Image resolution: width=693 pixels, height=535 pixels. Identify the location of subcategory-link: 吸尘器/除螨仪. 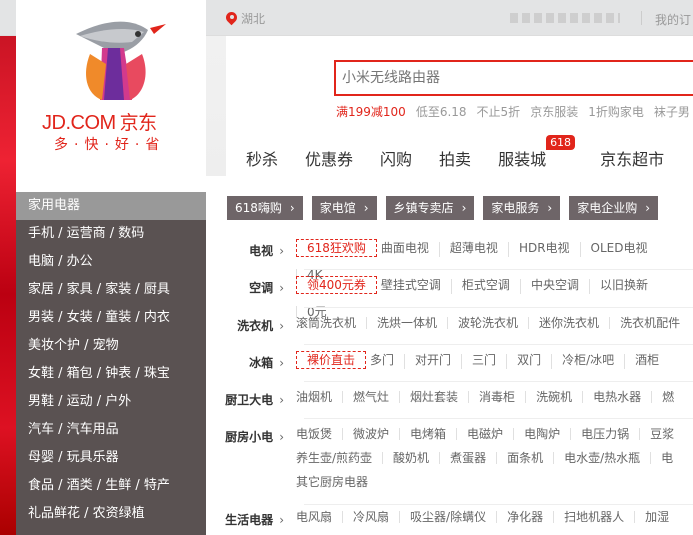
(447, 517).